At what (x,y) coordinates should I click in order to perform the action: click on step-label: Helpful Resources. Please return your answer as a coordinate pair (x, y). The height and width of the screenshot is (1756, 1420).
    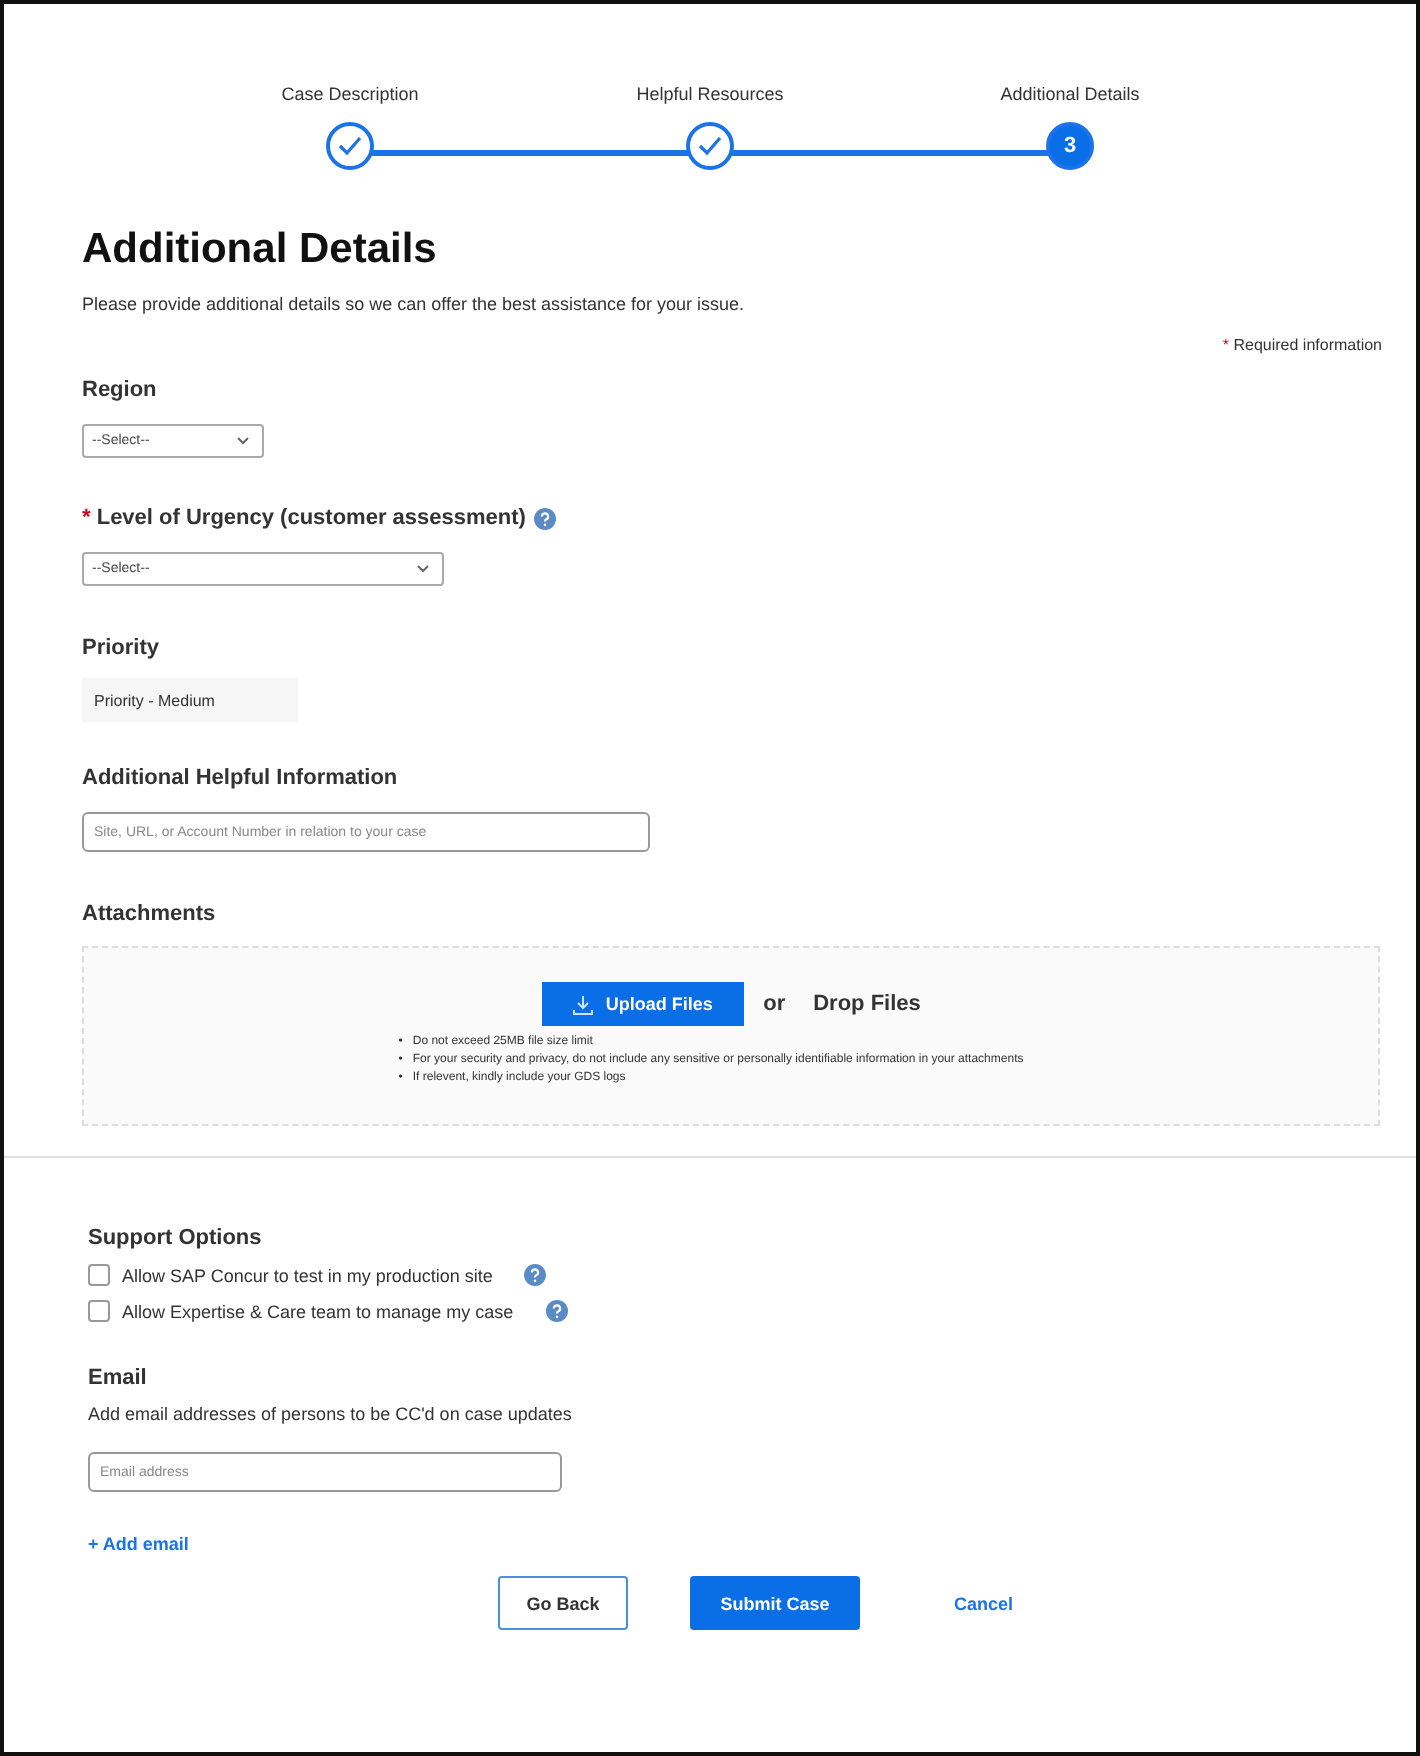
    Looking at the image, I should click on (710, 94).